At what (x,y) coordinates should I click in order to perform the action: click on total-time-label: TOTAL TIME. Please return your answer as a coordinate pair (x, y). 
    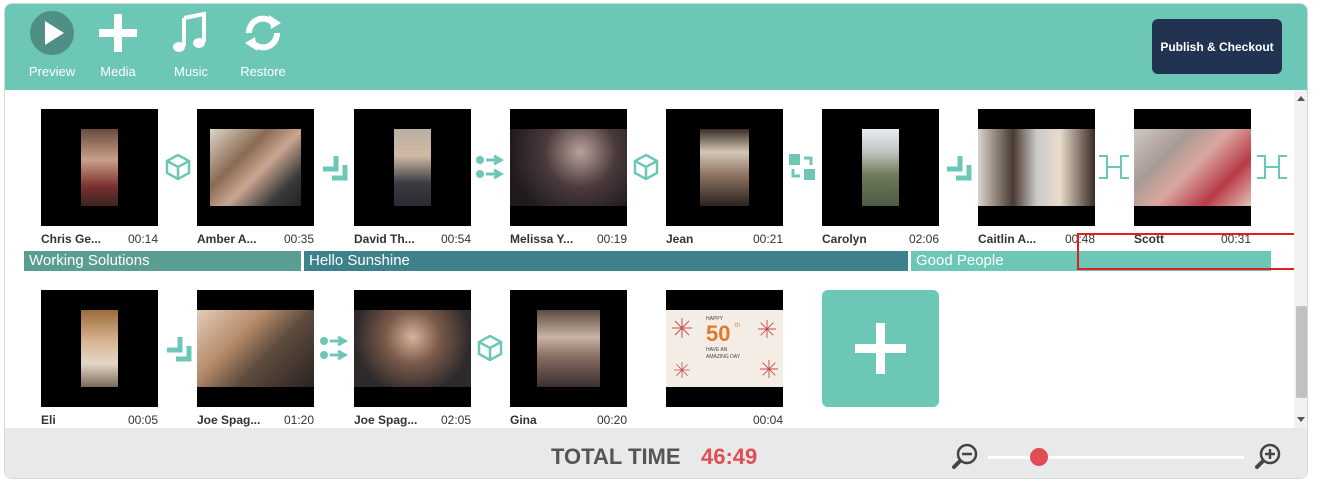
    Looking at the image, I should click on (616, 456).